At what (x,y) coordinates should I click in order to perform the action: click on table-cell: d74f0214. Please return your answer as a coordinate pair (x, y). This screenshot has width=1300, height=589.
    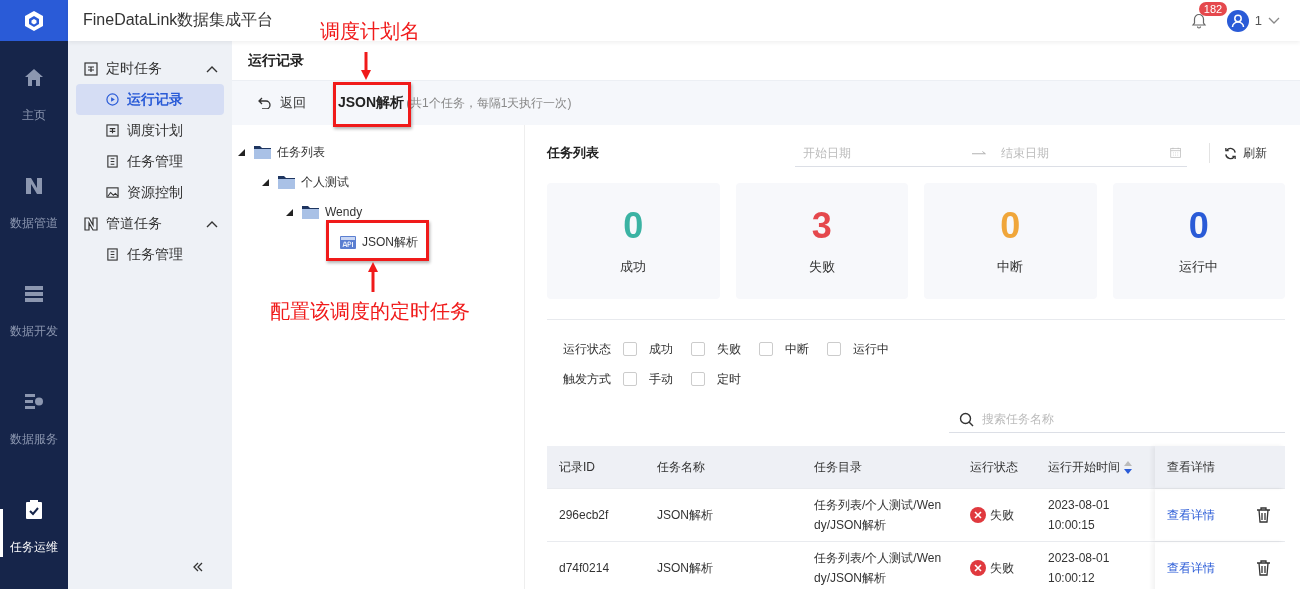
    Looking at the image, I should click on (584, 568).